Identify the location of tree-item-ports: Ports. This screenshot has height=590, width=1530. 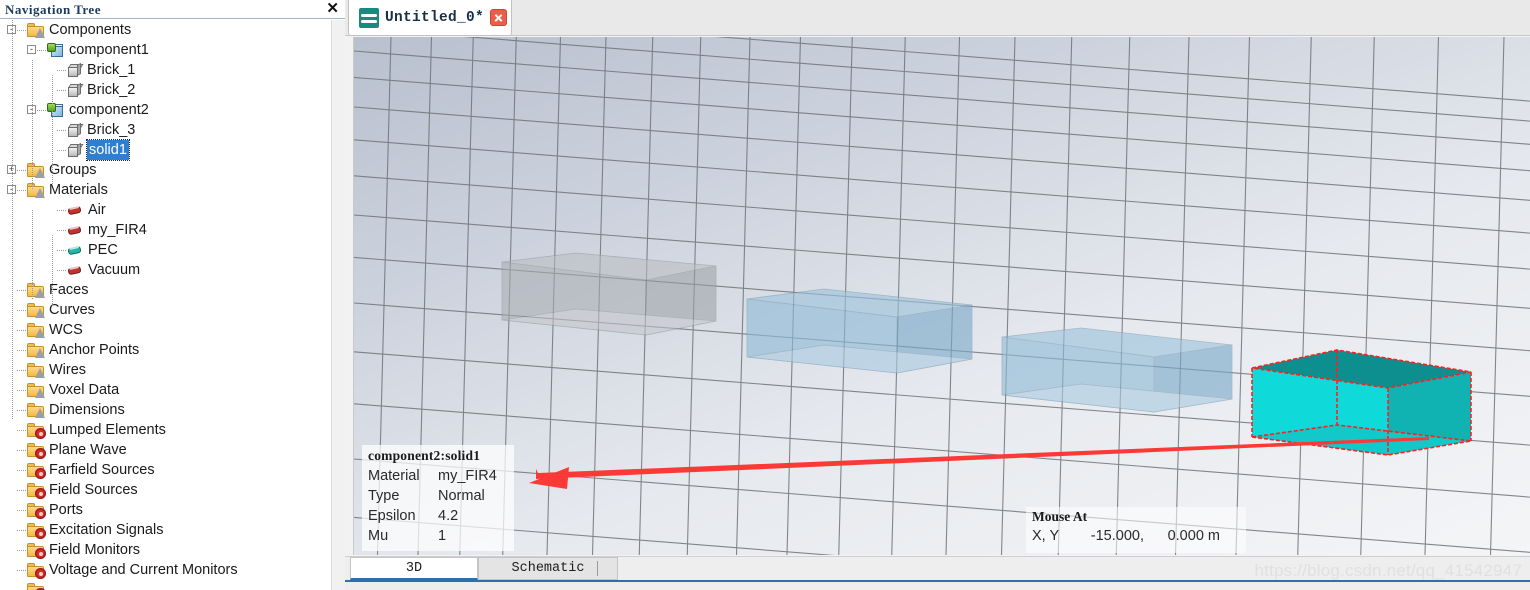
(165, 510).